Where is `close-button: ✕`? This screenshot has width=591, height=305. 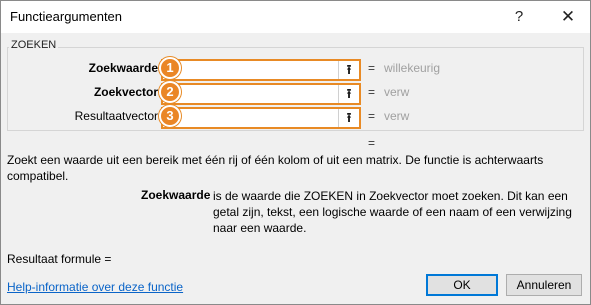
close-button: ✕ is located at coordinates (568, 17).